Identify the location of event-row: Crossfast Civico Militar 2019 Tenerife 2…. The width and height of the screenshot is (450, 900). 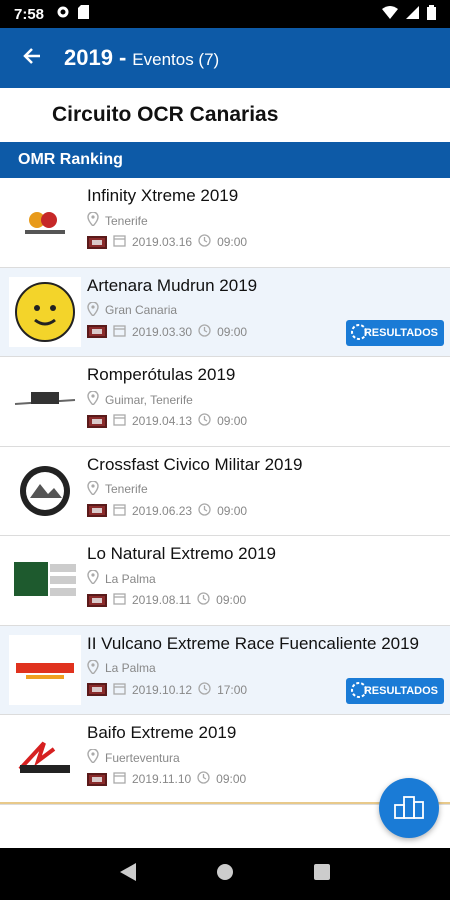
(225, 491).